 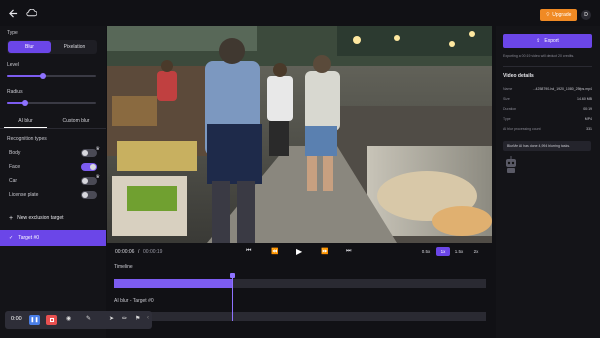 I want to click on stop-button, so click(x=51, y=320).